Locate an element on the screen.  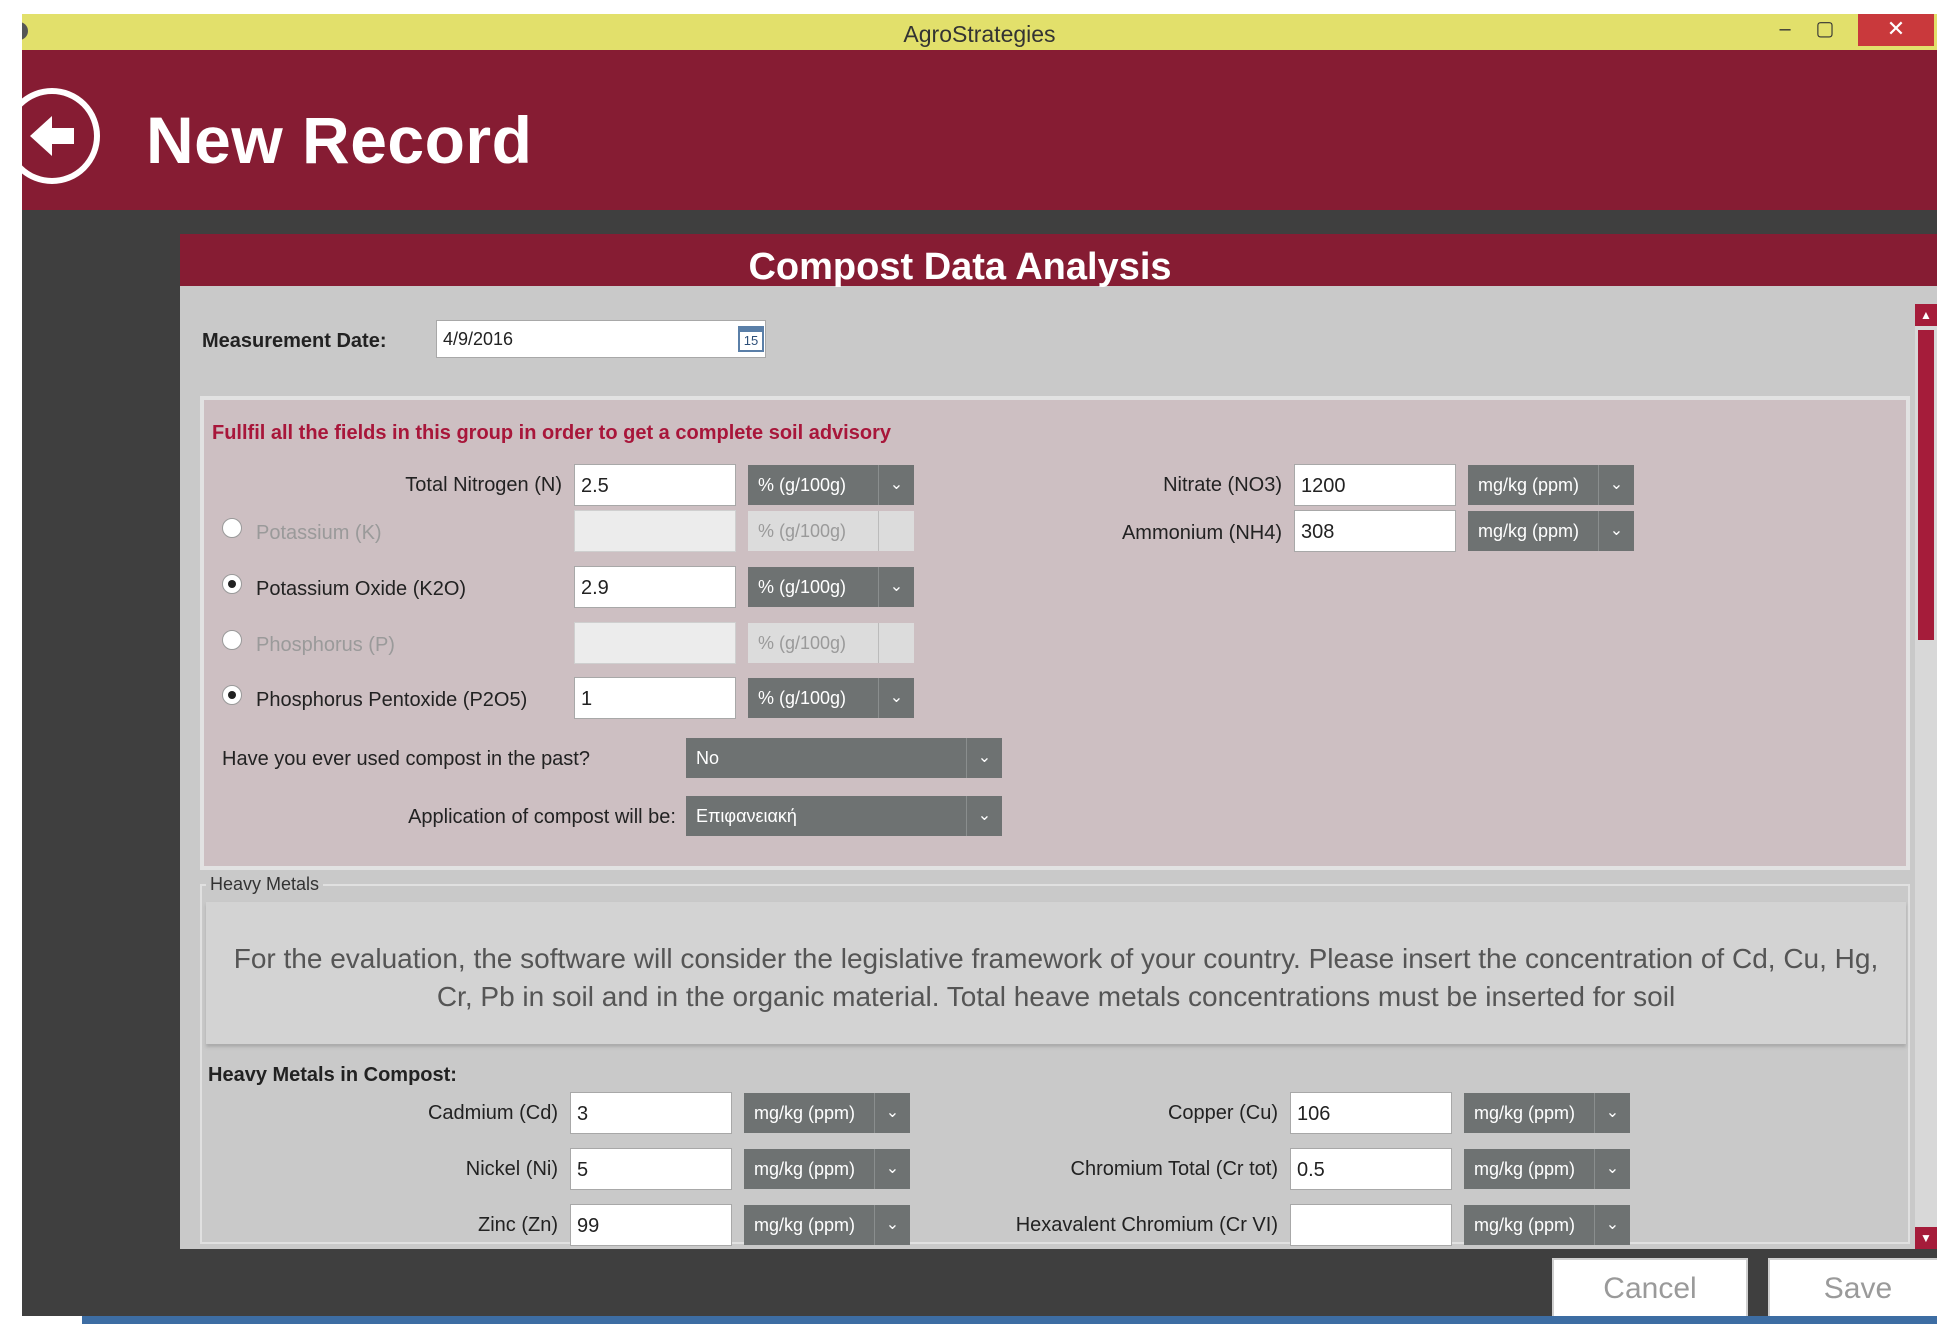
ammonium-label: Ammonium (NH4) is located at coordinates (1201, 533).